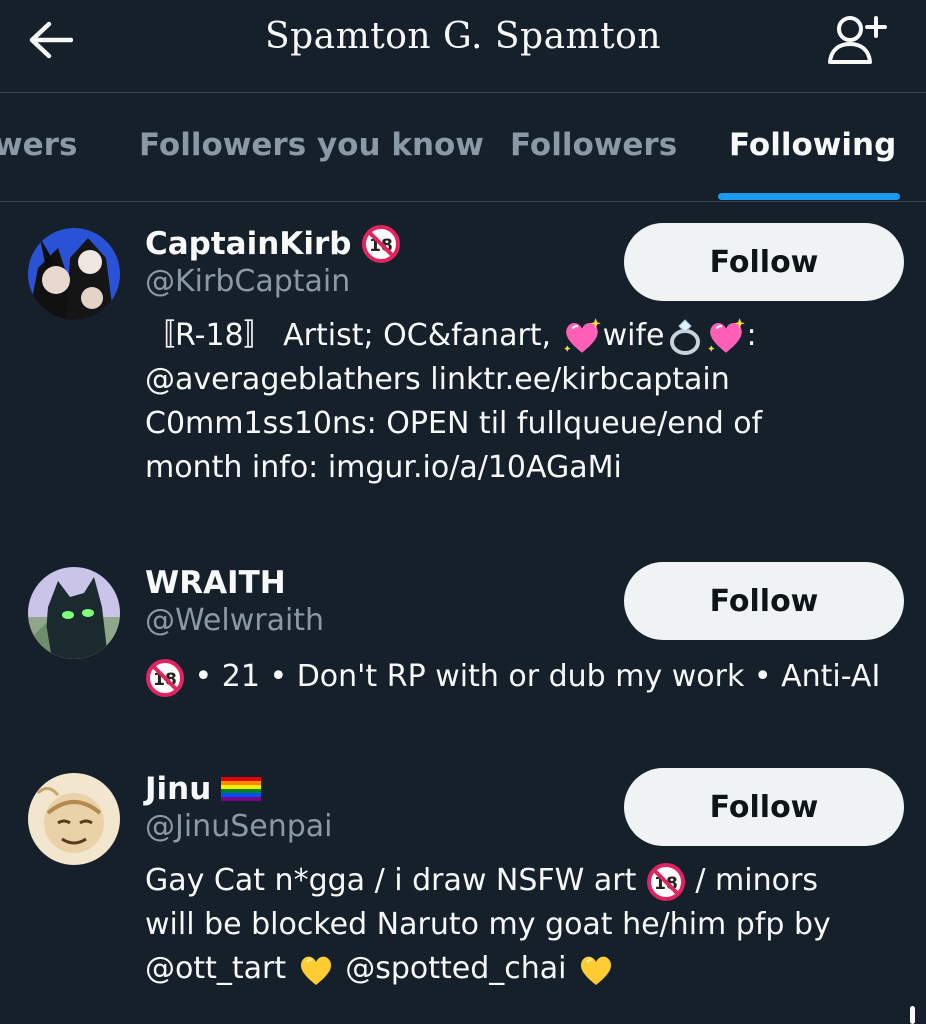 The image size is (926, 1024). I want to click on user-handle: @Welwraith, so click(234, 620).